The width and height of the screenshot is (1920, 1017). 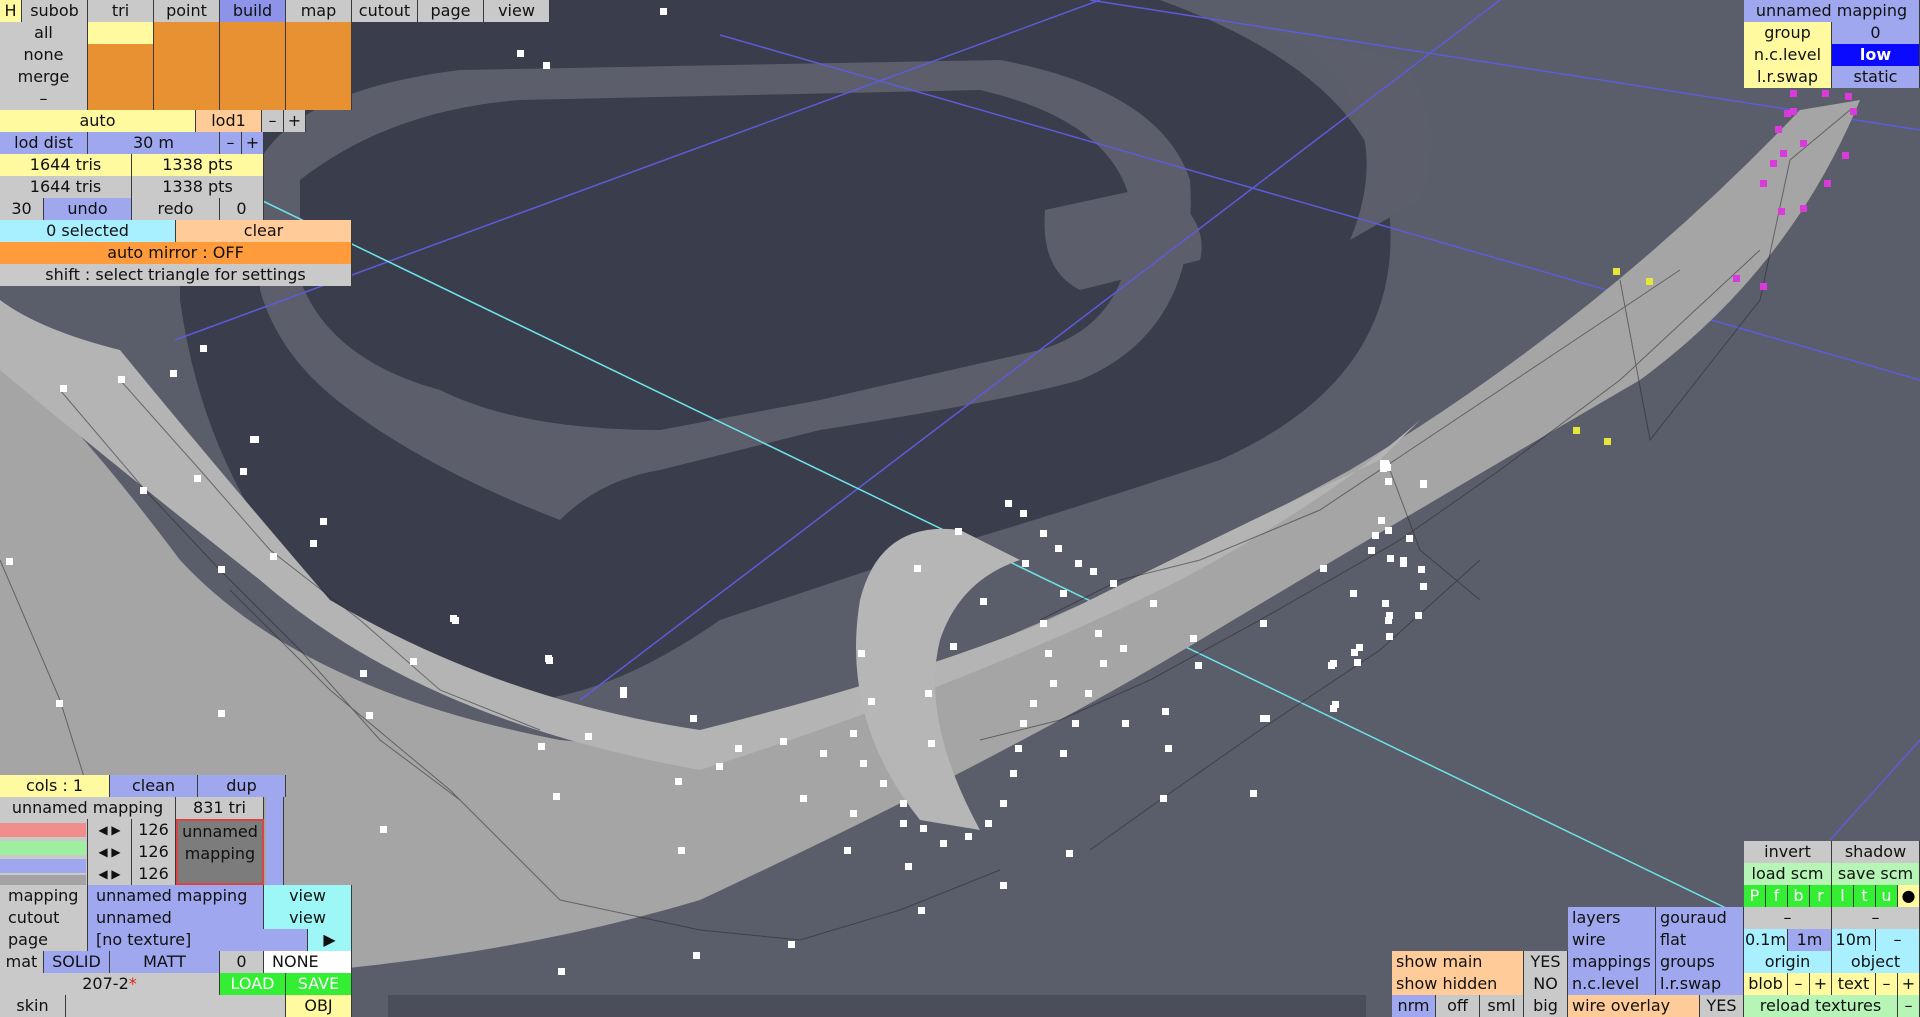 What do you see at coordinates (330, 940) in the screenshot?
I see `play-icon: ▶` at bounding box center [330, 940].